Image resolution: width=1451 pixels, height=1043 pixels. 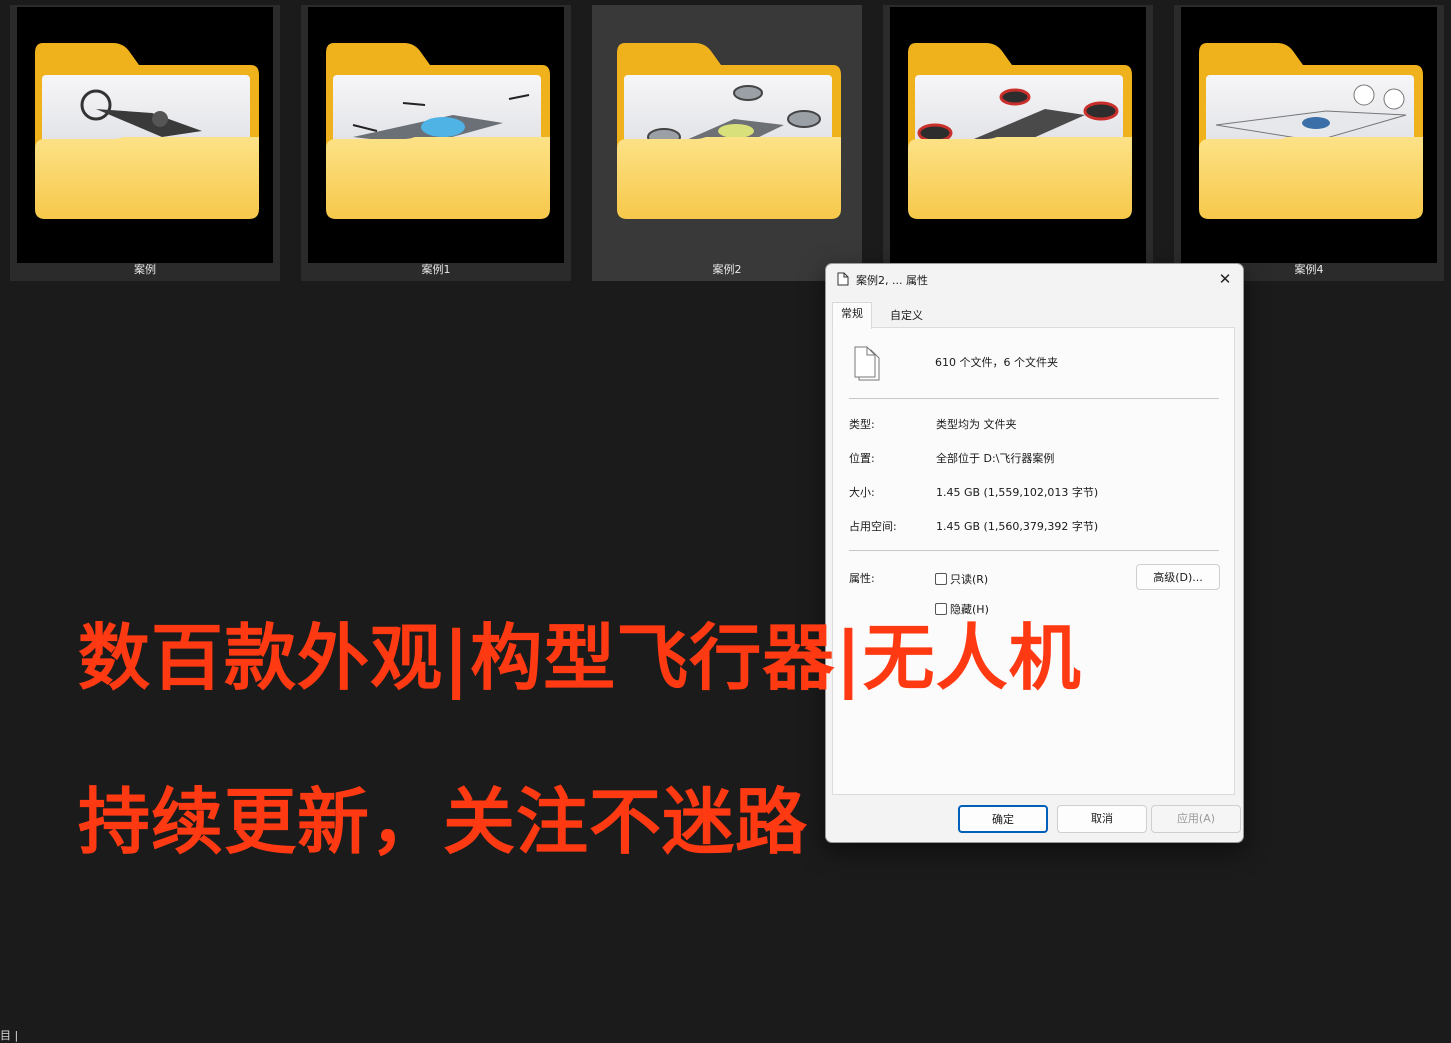 I want to click on folder-tile, so click(x=1018, y=143).